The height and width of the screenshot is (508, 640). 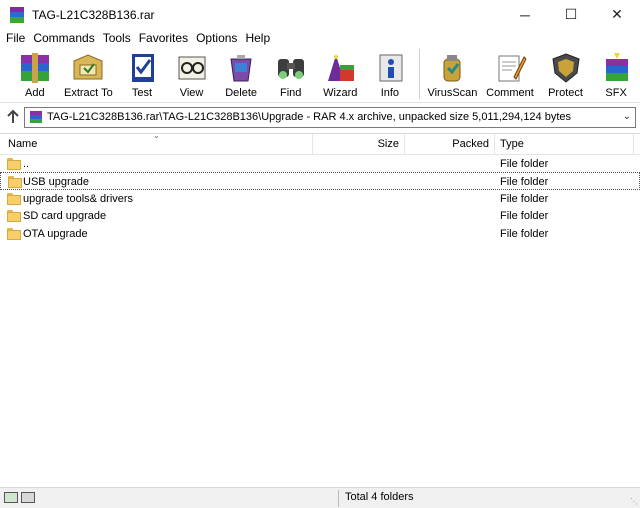 I want to click on toolbar-separator, so click(x=419, y=74).